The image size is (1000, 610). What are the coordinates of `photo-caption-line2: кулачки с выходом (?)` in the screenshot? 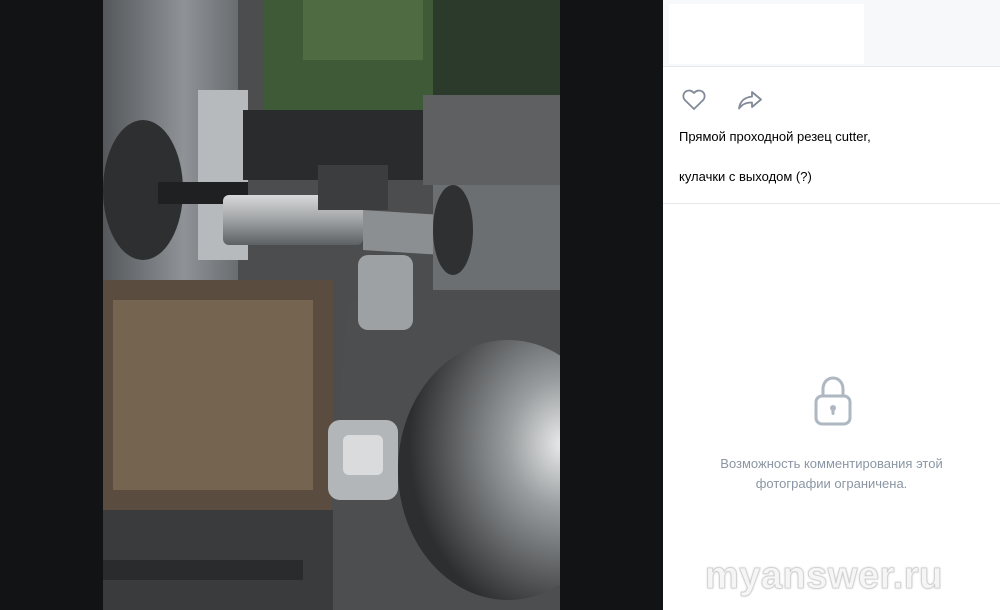 It's located at (745, 176).